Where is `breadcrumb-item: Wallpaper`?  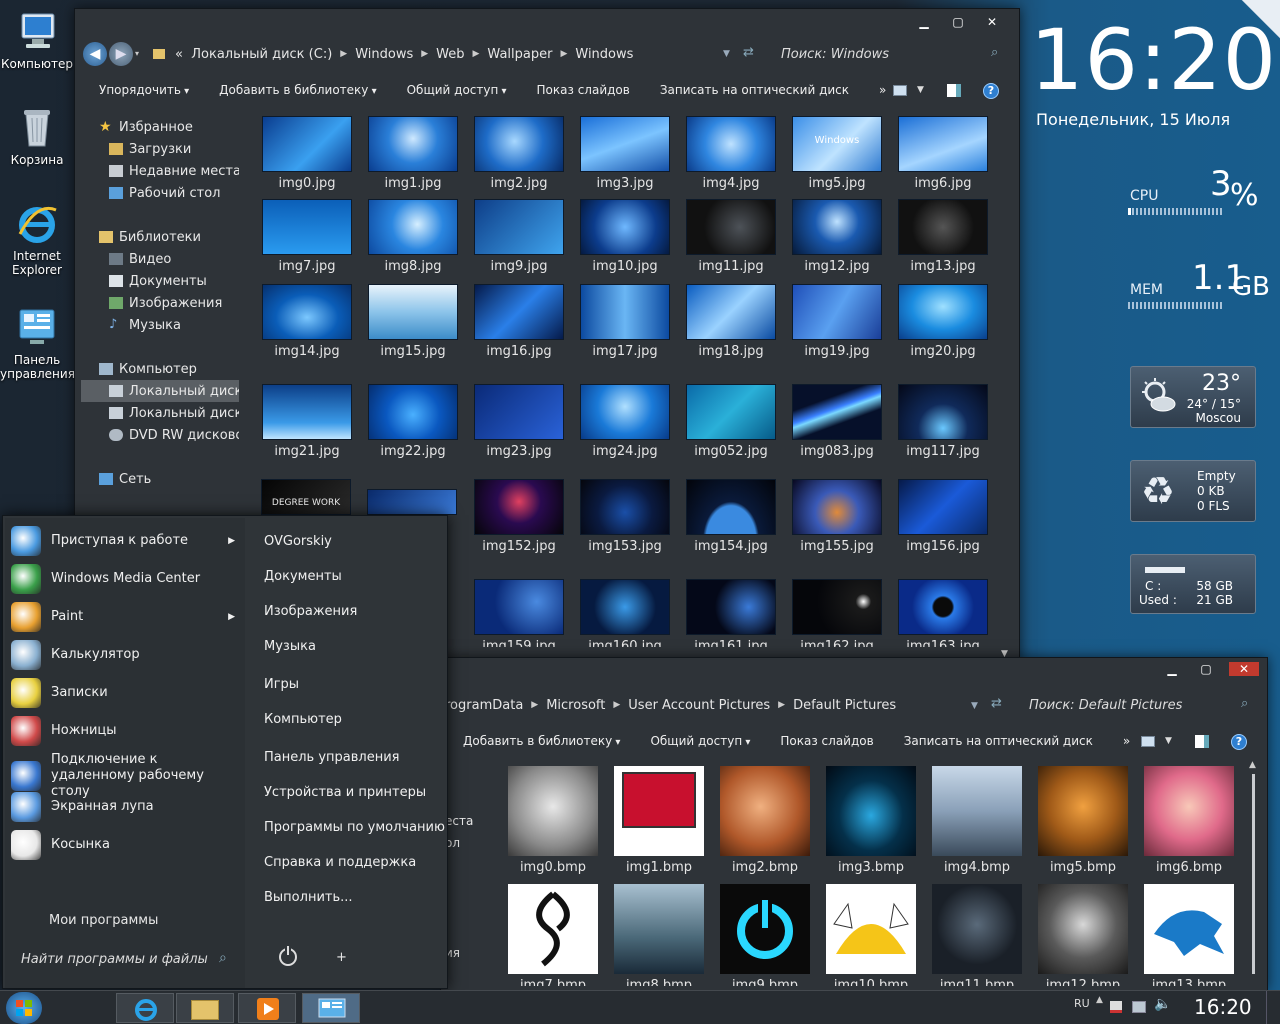
breadcrumb-item: Wallpaper is located at coordinates (519, 54).